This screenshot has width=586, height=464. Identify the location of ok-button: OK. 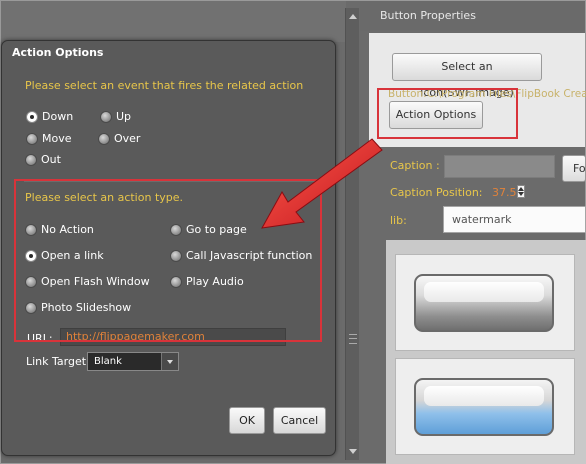
(247, 420).